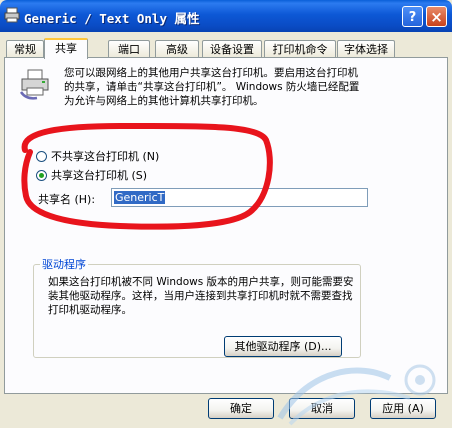 The image size is (452, 428). What do you see at coordinates (64, 264) in the screenshot?
I see `drivers-group-title: 驱动程序` at bounding box center [64, 264].